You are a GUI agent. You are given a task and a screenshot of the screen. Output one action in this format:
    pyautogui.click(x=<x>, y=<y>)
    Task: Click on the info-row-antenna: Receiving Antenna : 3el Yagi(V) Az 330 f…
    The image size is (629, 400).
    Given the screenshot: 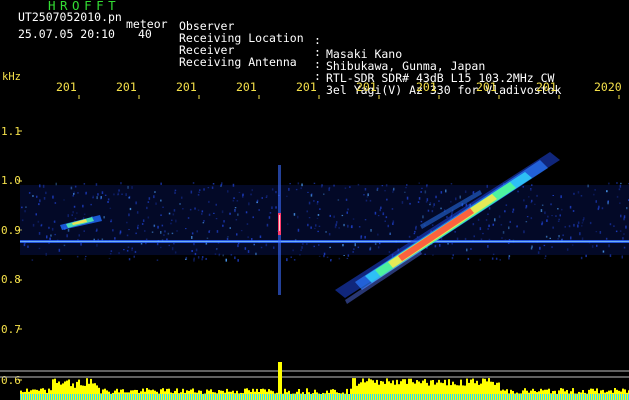 What is the action you would take?
    pyautogui.click(x=370, y=69)
    